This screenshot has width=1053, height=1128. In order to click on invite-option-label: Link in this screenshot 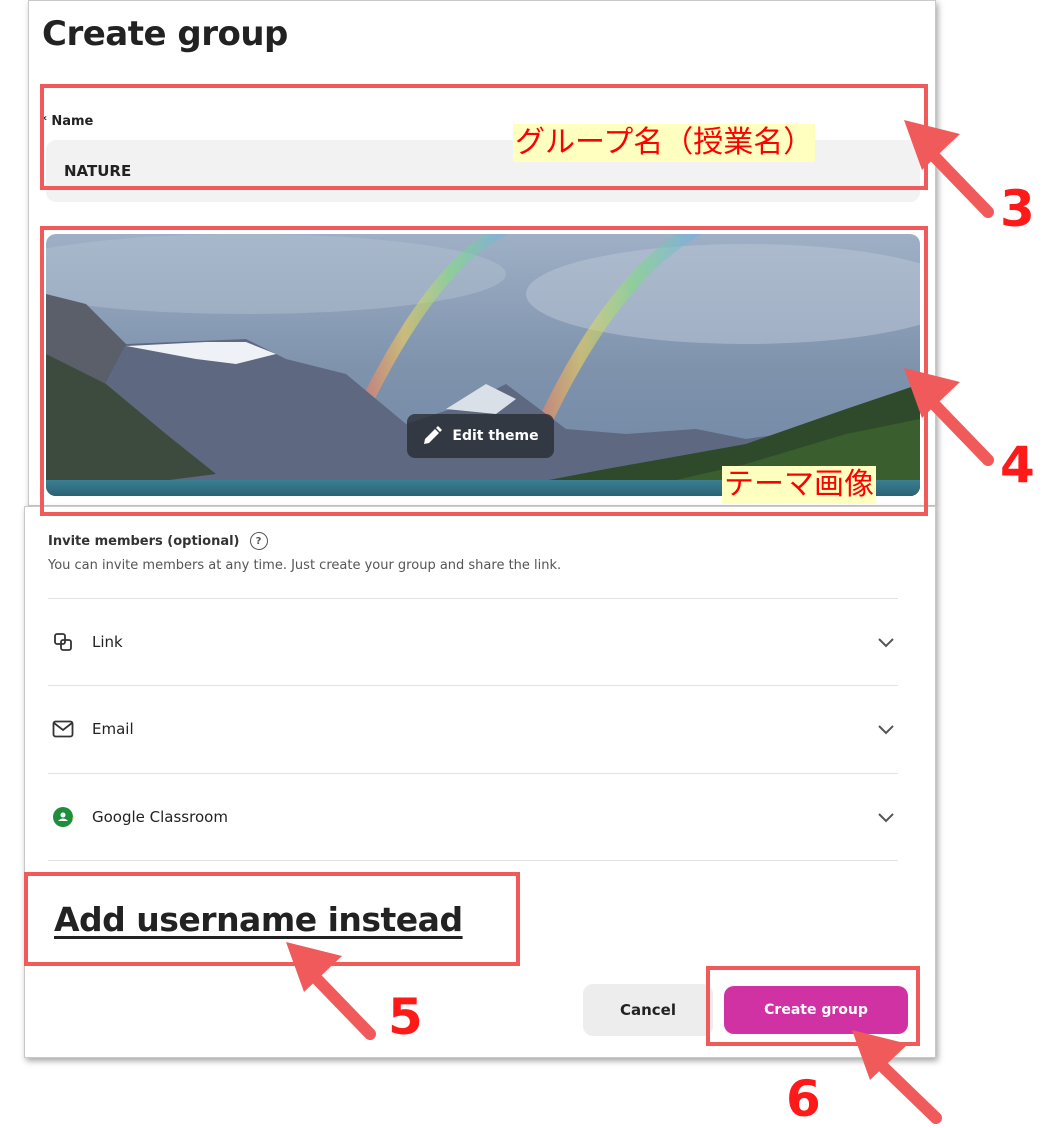, I will do `click(107, 641)`.